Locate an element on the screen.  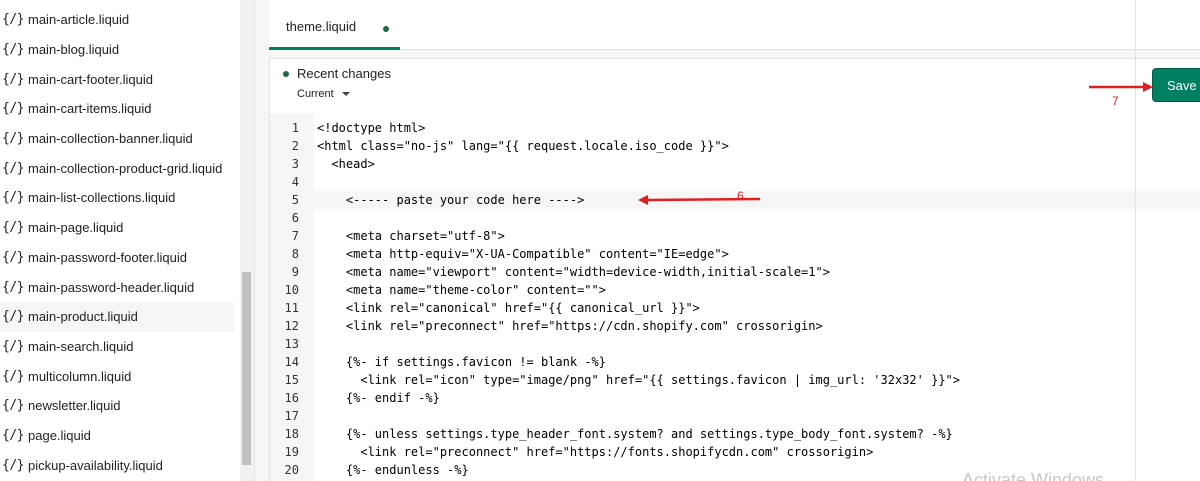
tab-label: theme.liquid is located at coordinates (321, 26).